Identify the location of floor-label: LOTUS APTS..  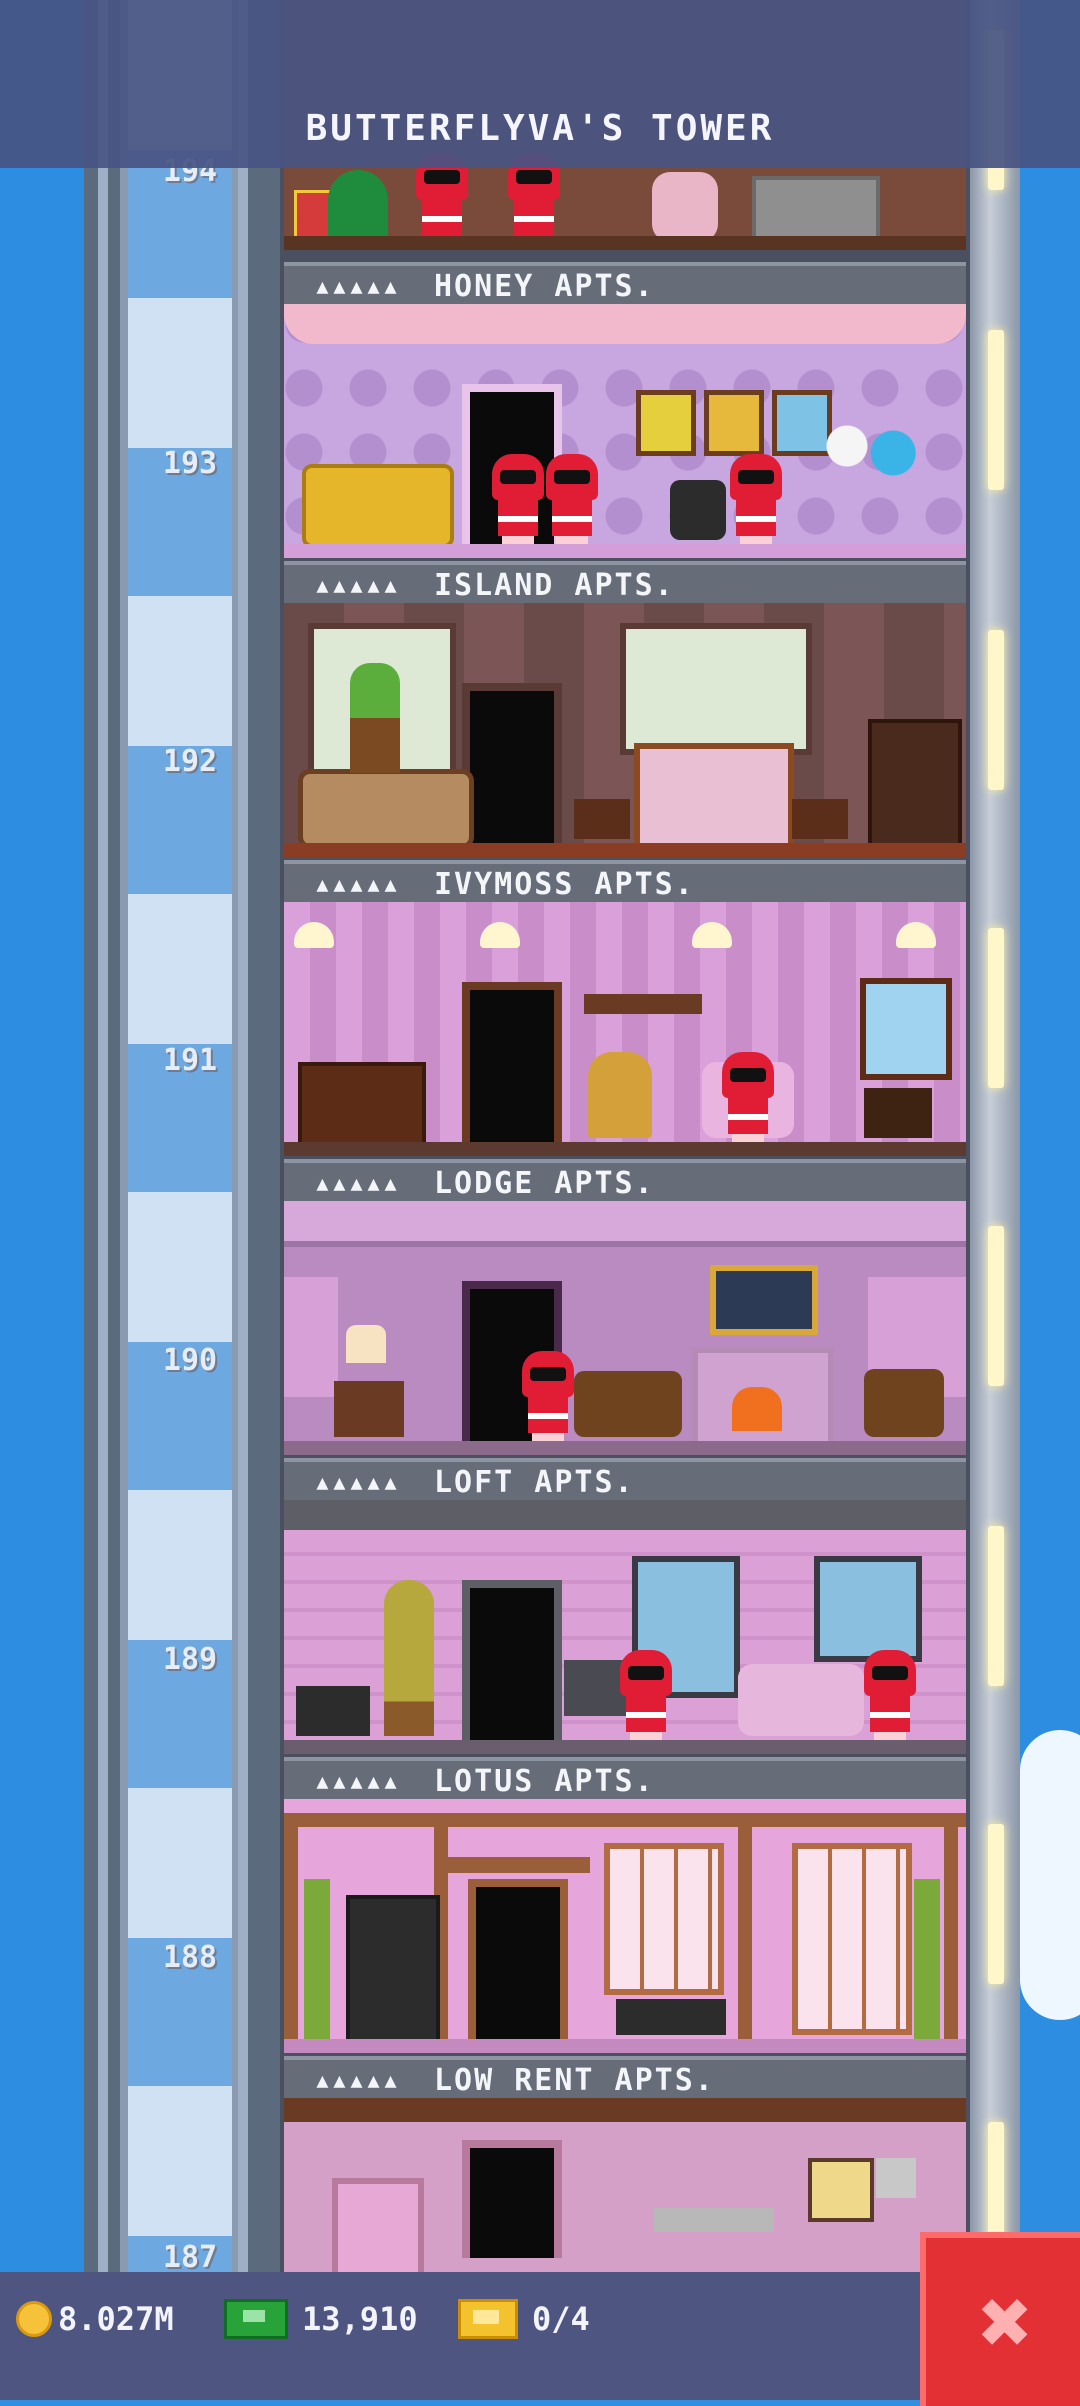
(544, 1781).